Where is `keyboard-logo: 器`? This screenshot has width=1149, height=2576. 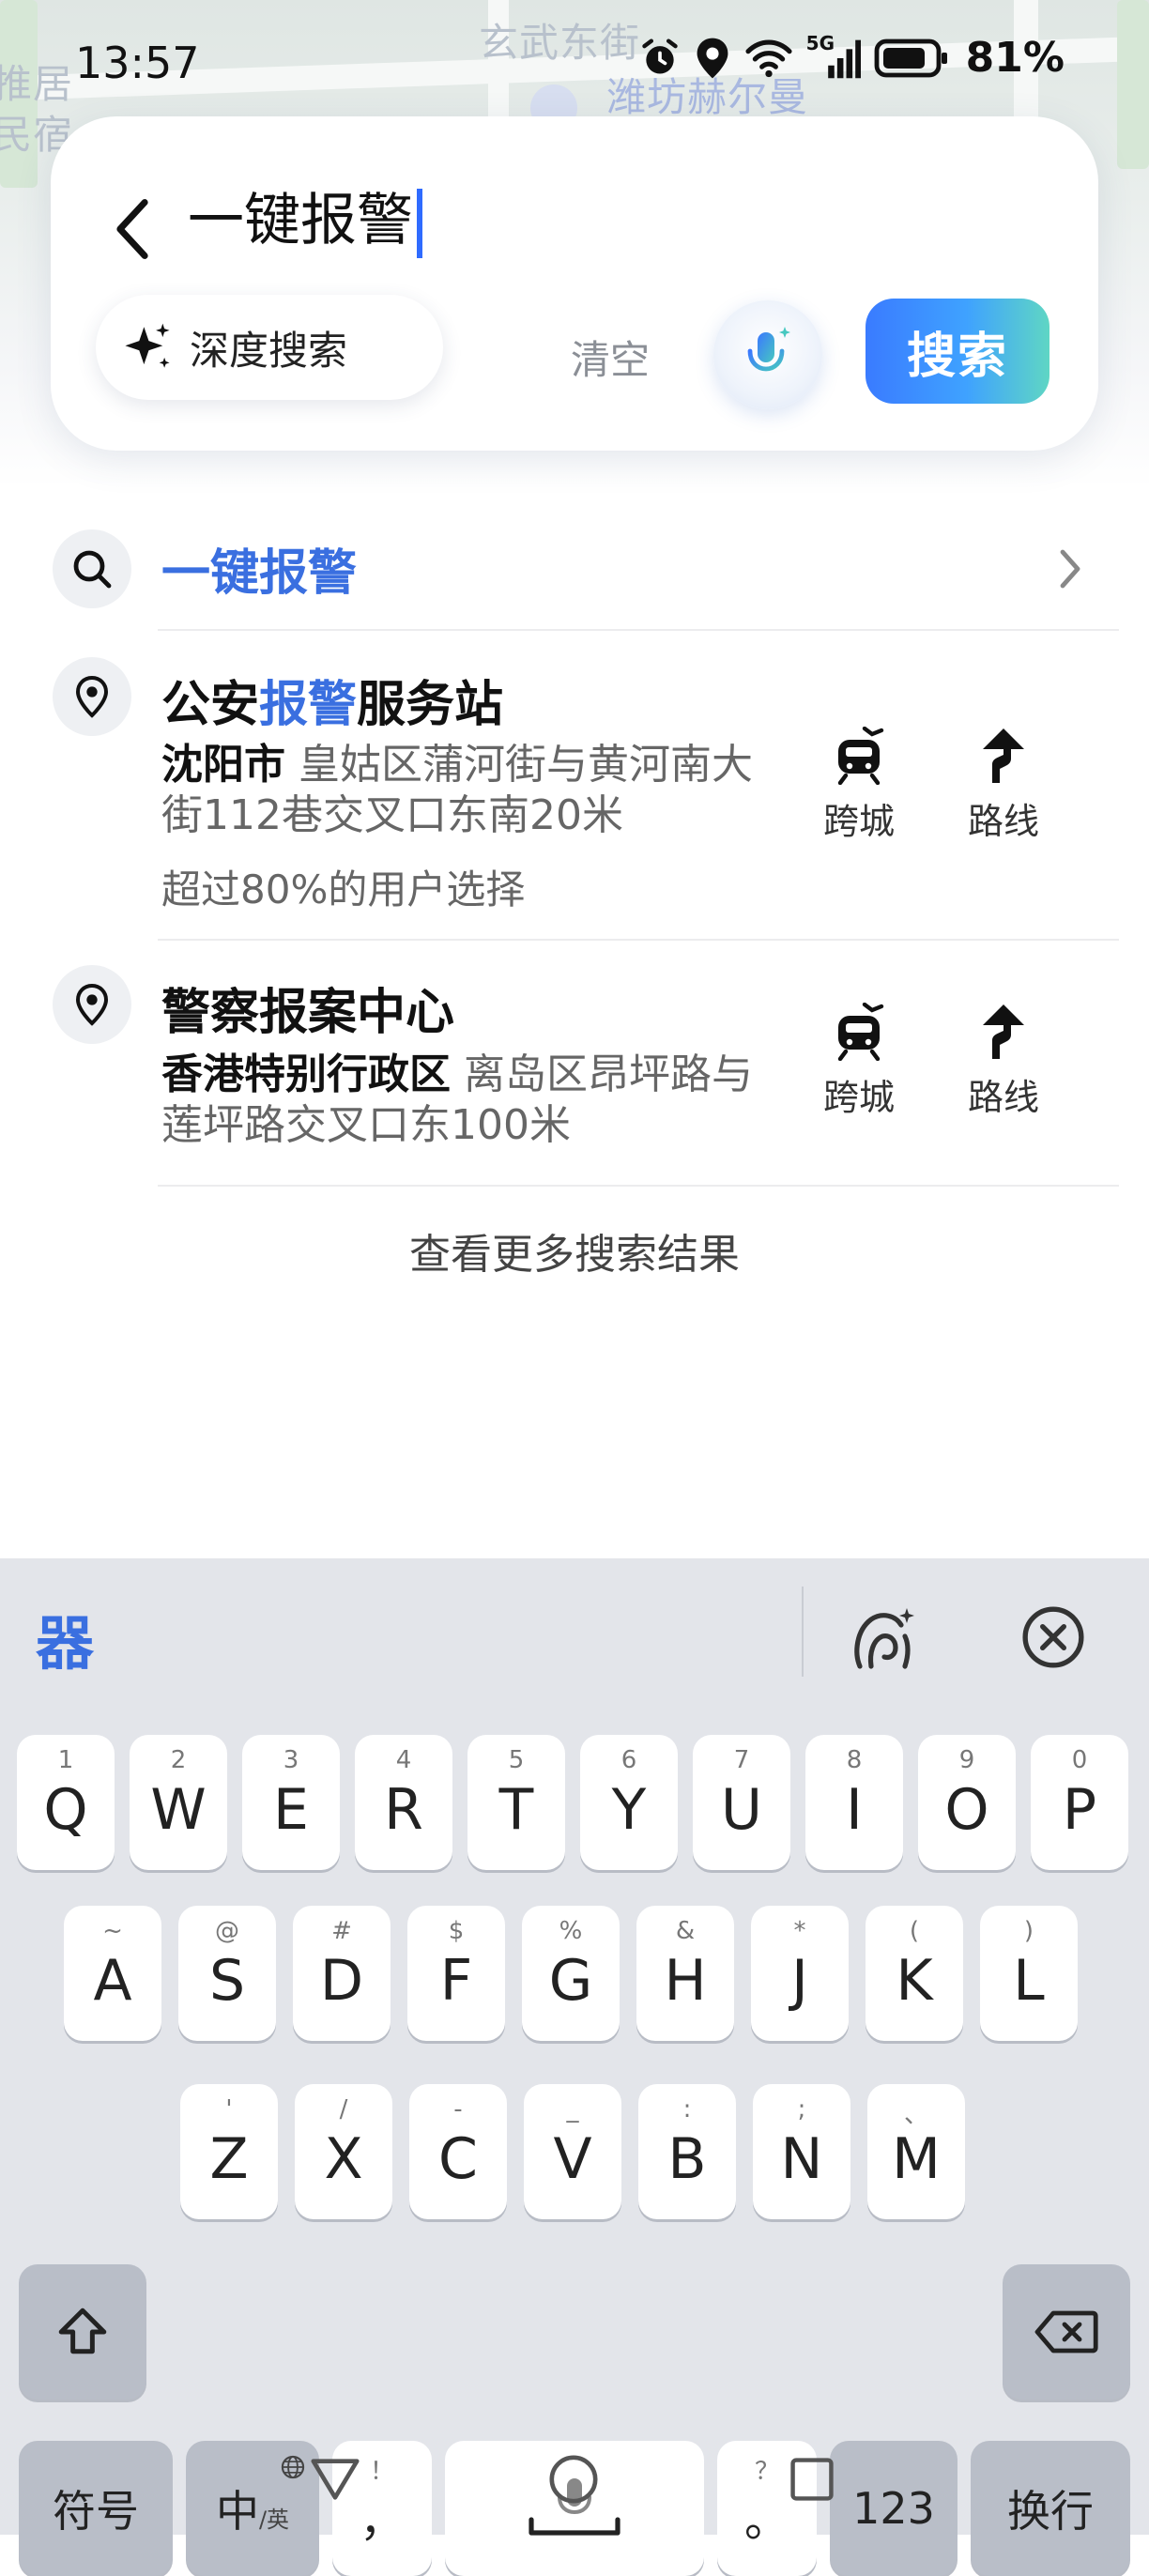 keyboard-logo: 器 is located at coordinates (65, 1638).